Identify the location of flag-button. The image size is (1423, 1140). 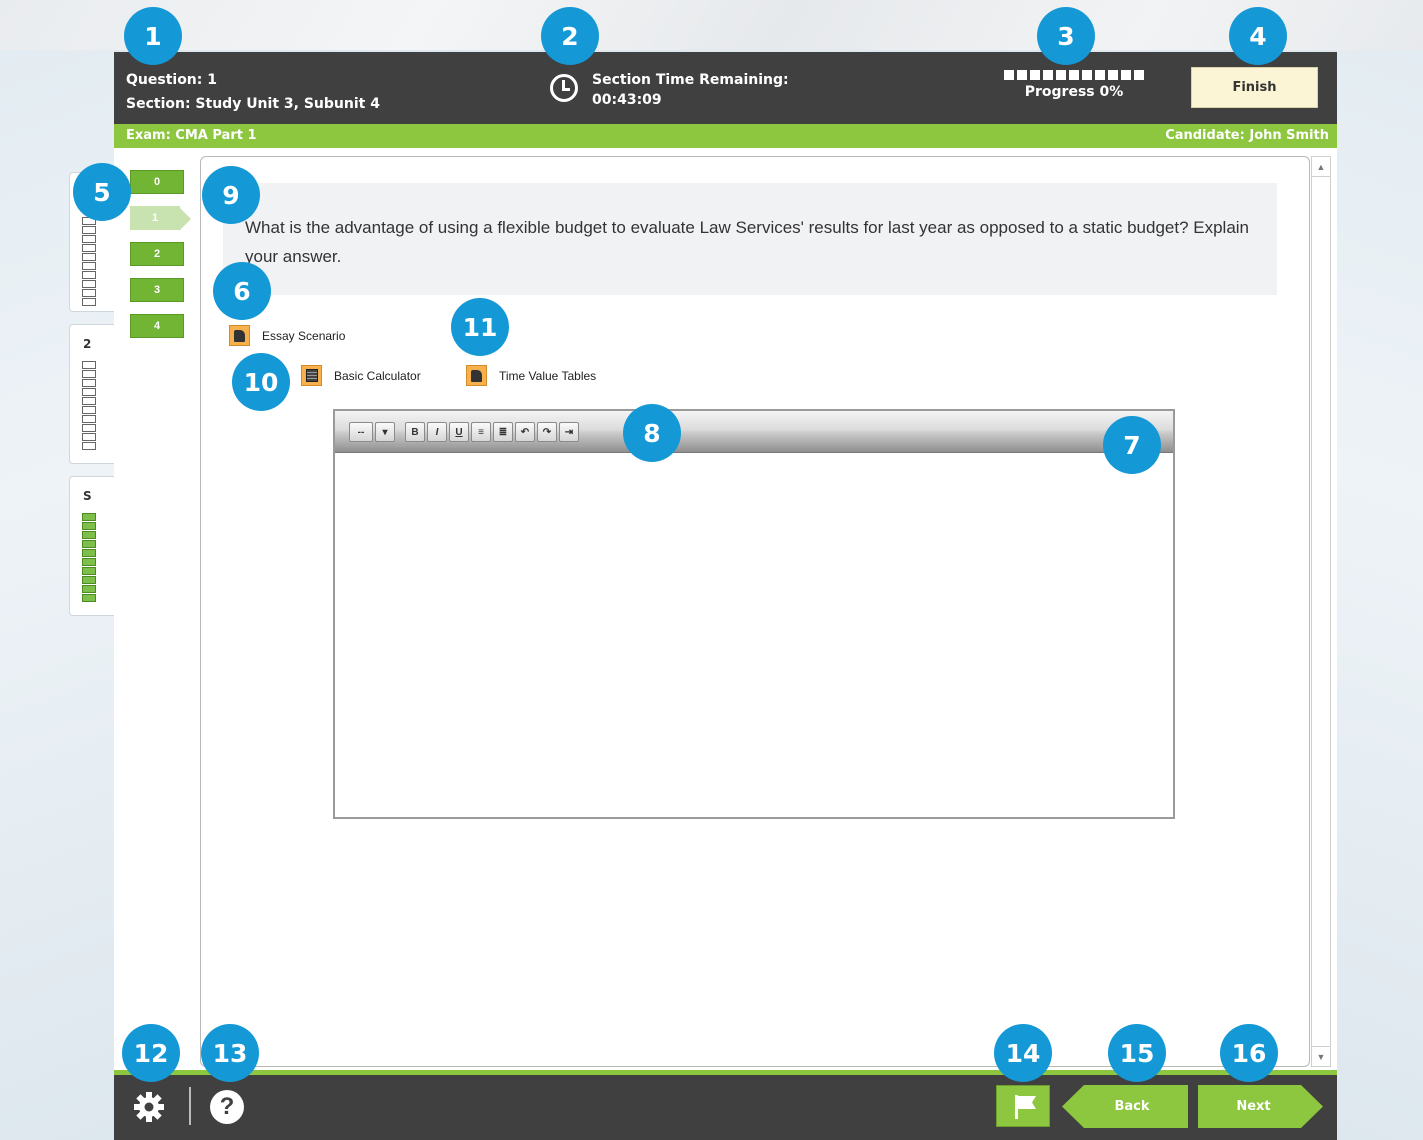
(1023, 1106).